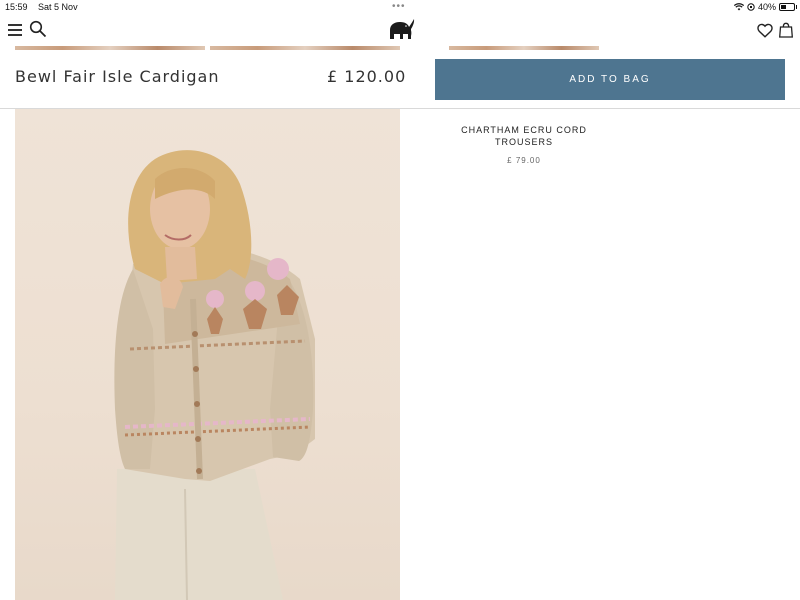 The image size is (800, 600). What do you see at coordinates (58, 7) in the screenshot?
I see `status-date: Sat 5 Nov` at bounding box center [58, 7].